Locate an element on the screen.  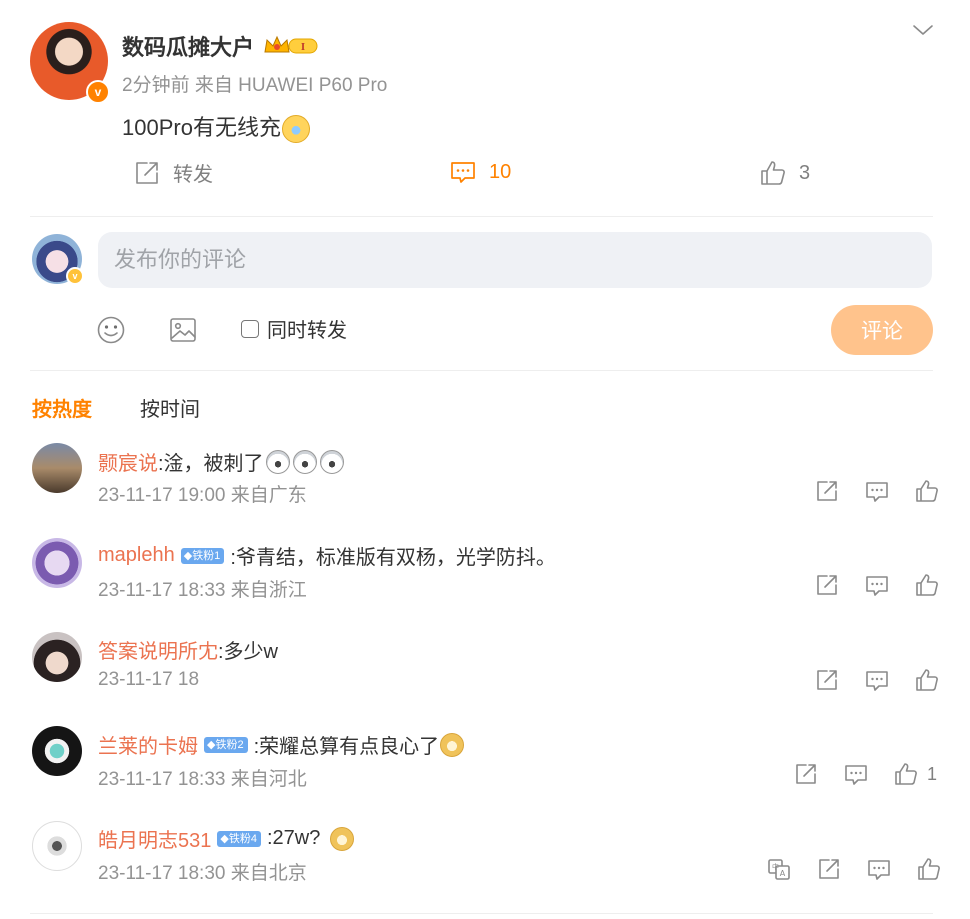
commenter-name: 兰莱的卡姆 is located at coordinates (148, 744).